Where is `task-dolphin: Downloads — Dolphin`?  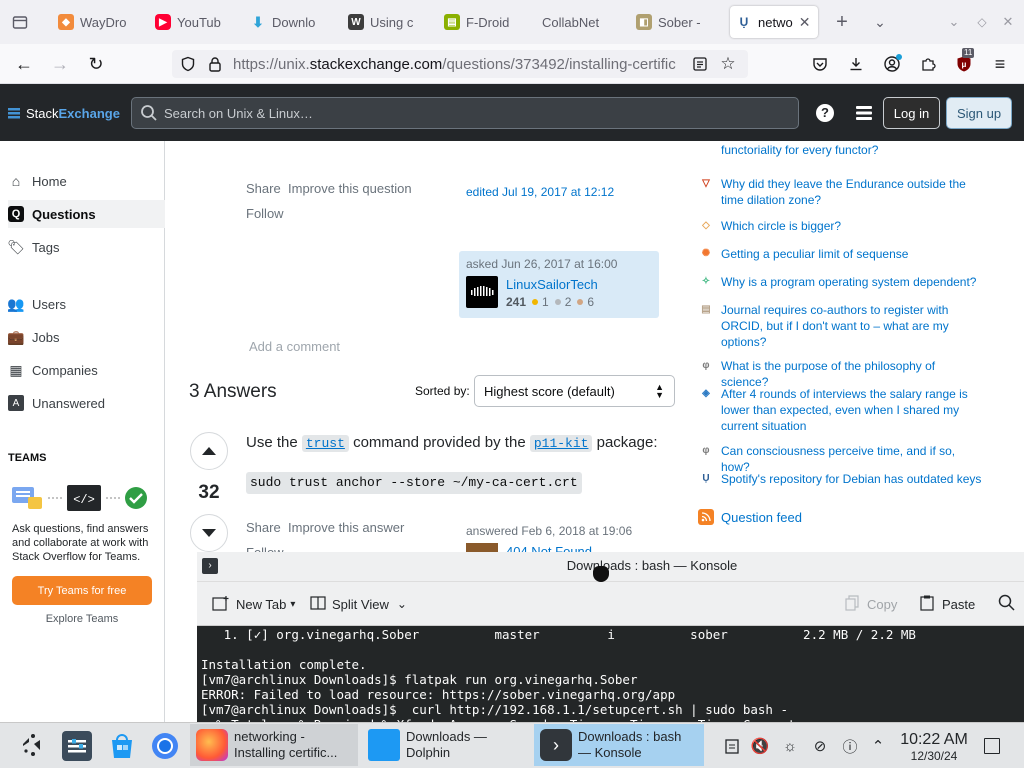
task-dolphin: Downloads — Dolphin is located at coordinates (446, 745).